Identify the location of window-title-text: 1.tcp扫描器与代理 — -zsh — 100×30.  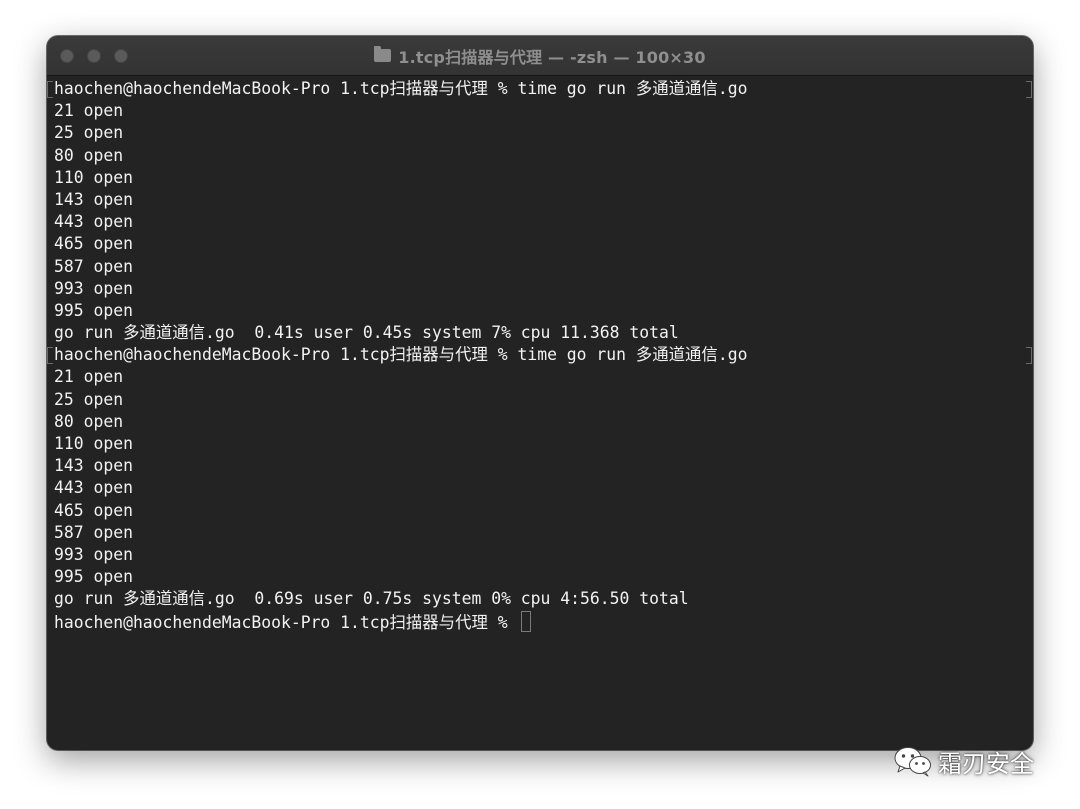
(552, 57).